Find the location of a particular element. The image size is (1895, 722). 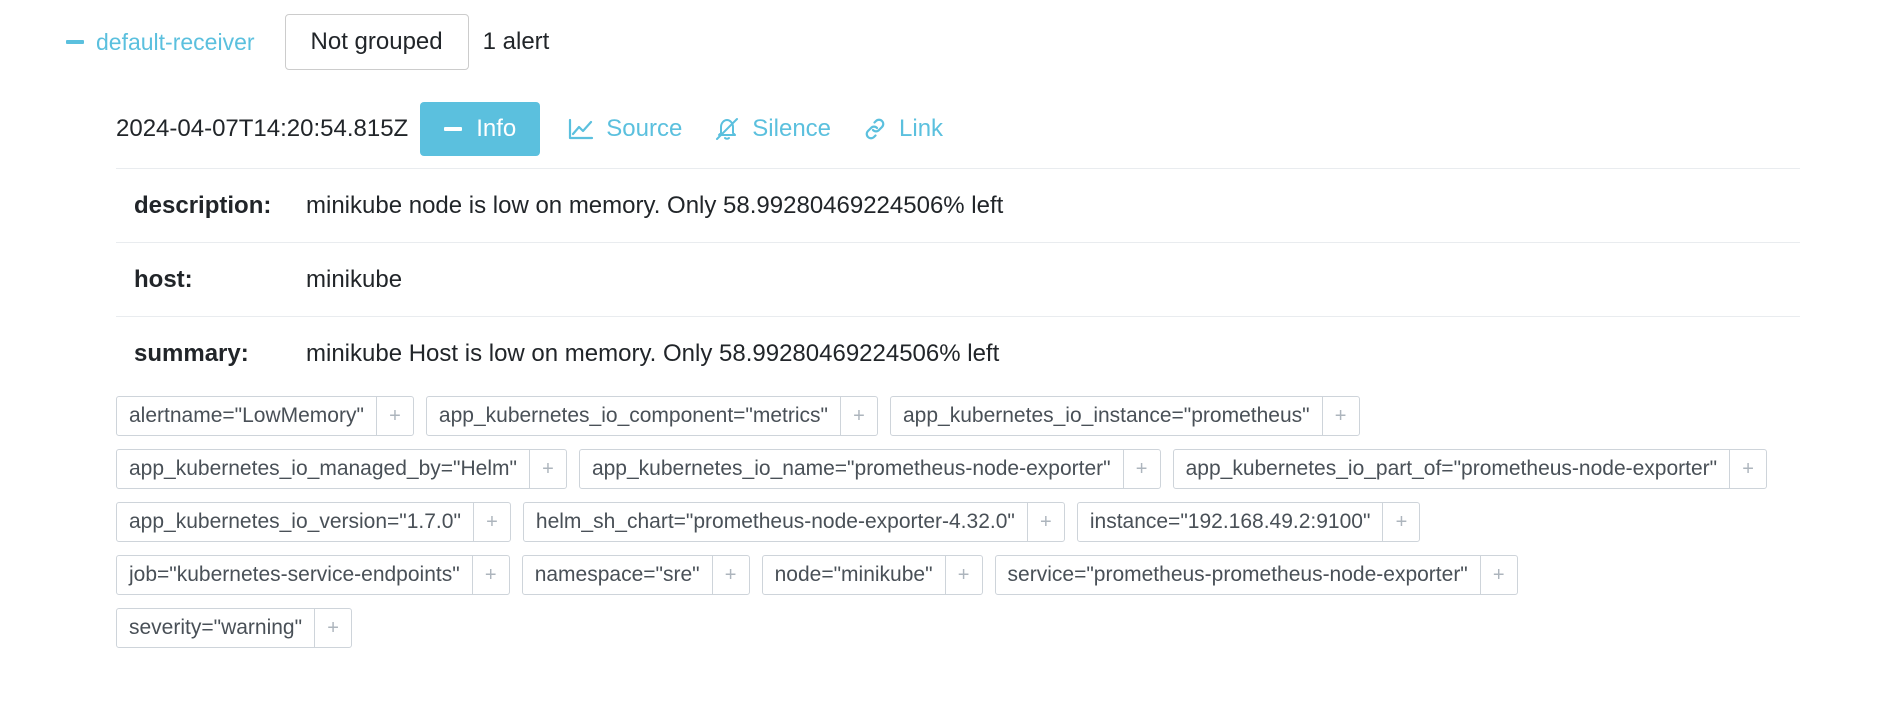

label-chip: namespace="sre" + is located at coordinates (635, 575).